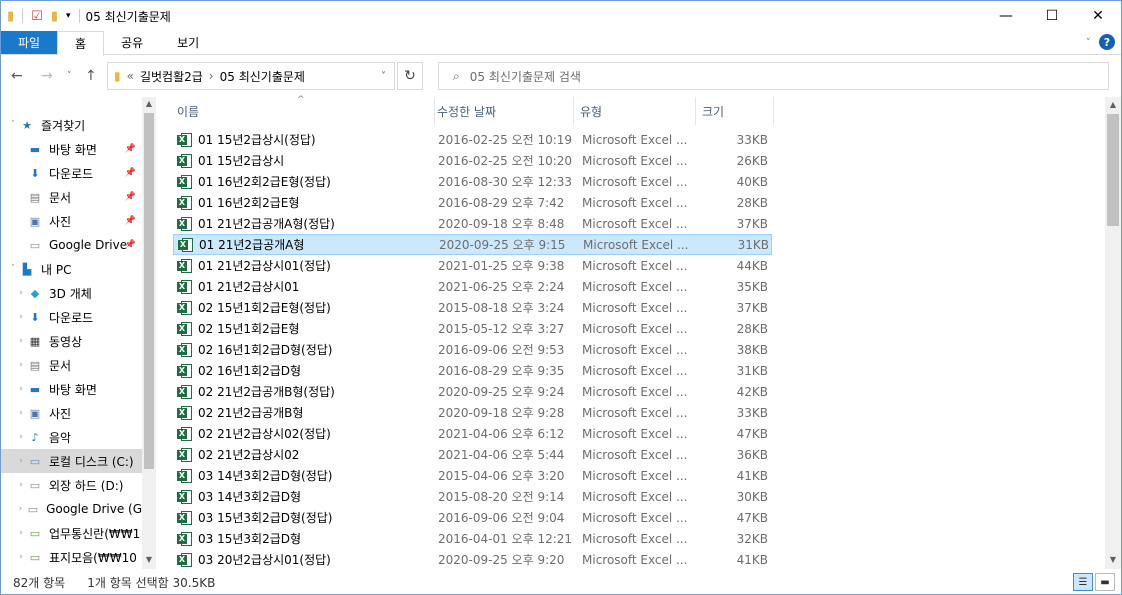 This screenshot has height=595, width=1122. What do you see at coordinates (69, 76) in the screenshot?
I see `recent-locations-chevron-icon: ˅` at bounding box center [69, 76].